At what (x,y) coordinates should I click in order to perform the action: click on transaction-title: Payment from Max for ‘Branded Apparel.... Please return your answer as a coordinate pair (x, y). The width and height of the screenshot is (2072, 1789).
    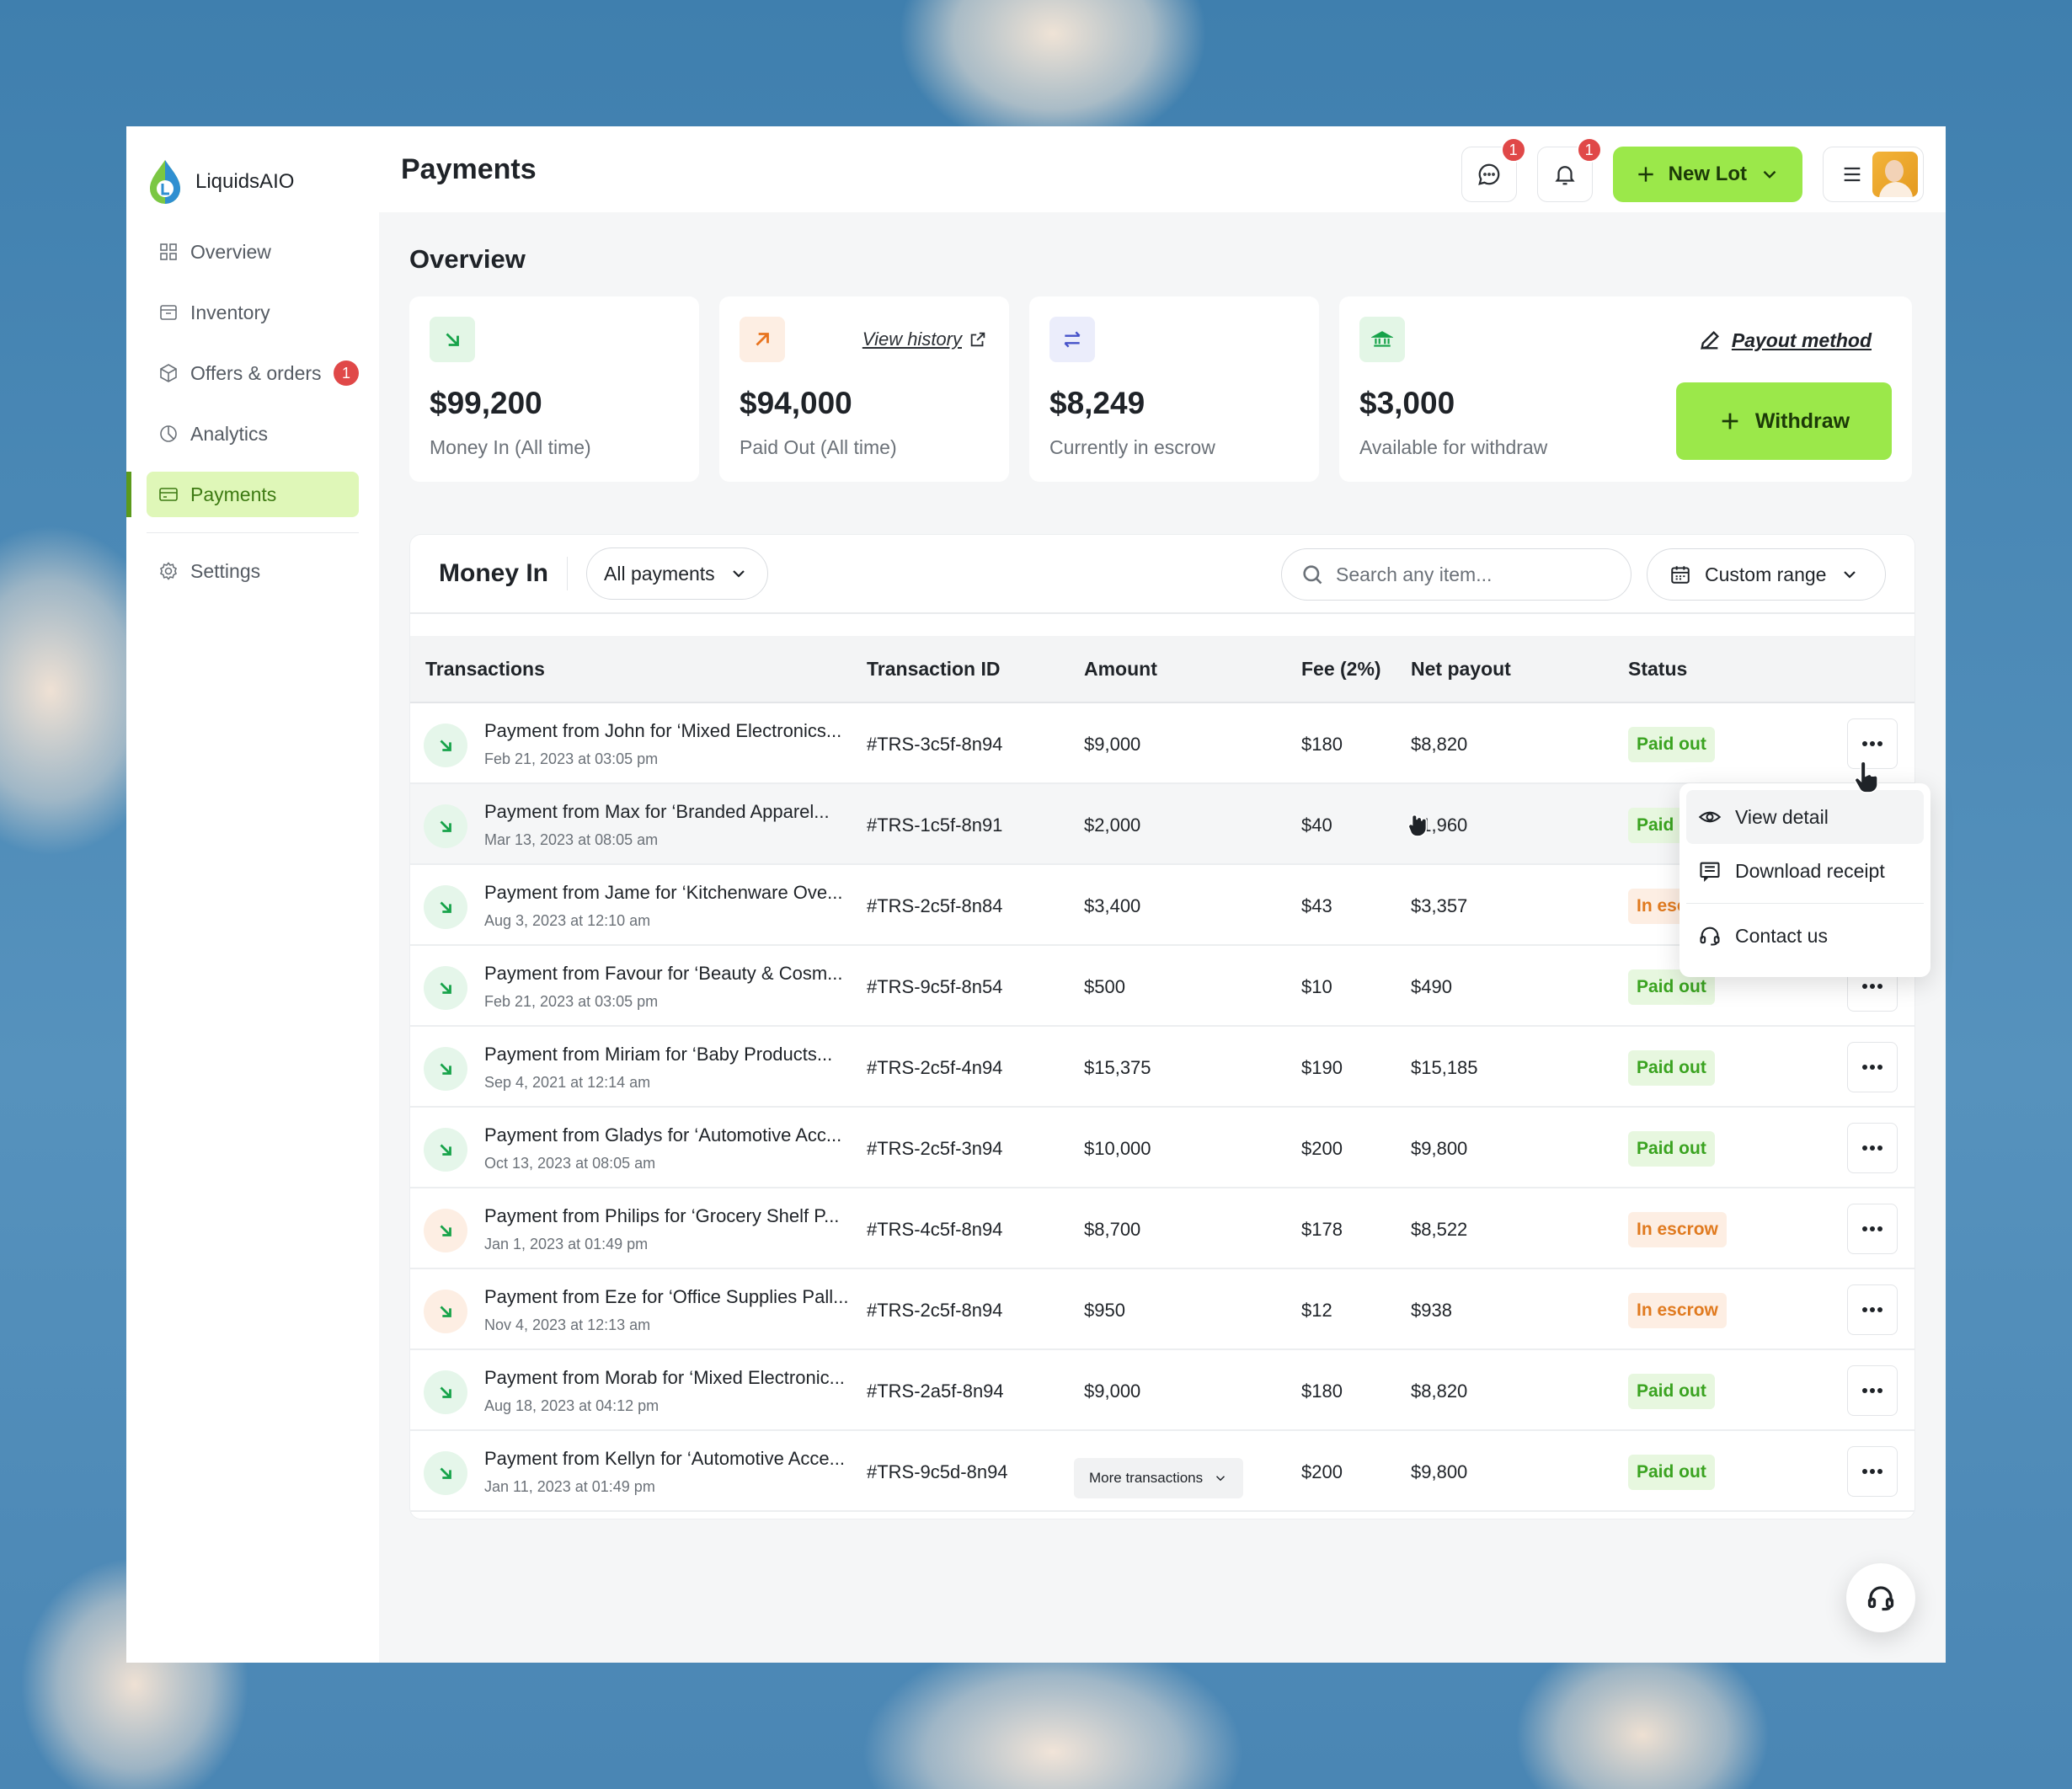
    Looking at the image, I should click on (657, 812).